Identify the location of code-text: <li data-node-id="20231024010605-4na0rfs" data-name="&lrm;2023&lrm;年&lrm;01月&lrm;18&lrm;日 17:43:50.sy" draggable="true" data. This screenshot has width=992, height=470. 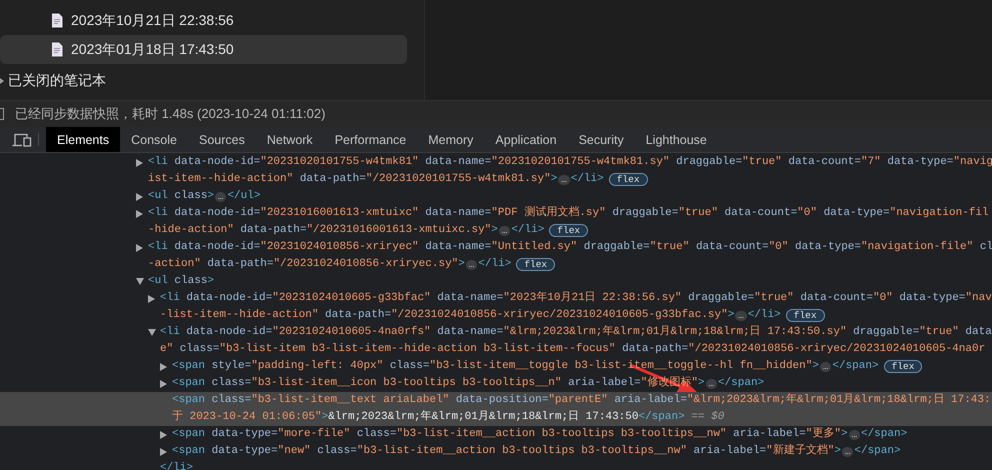
(576, 332).